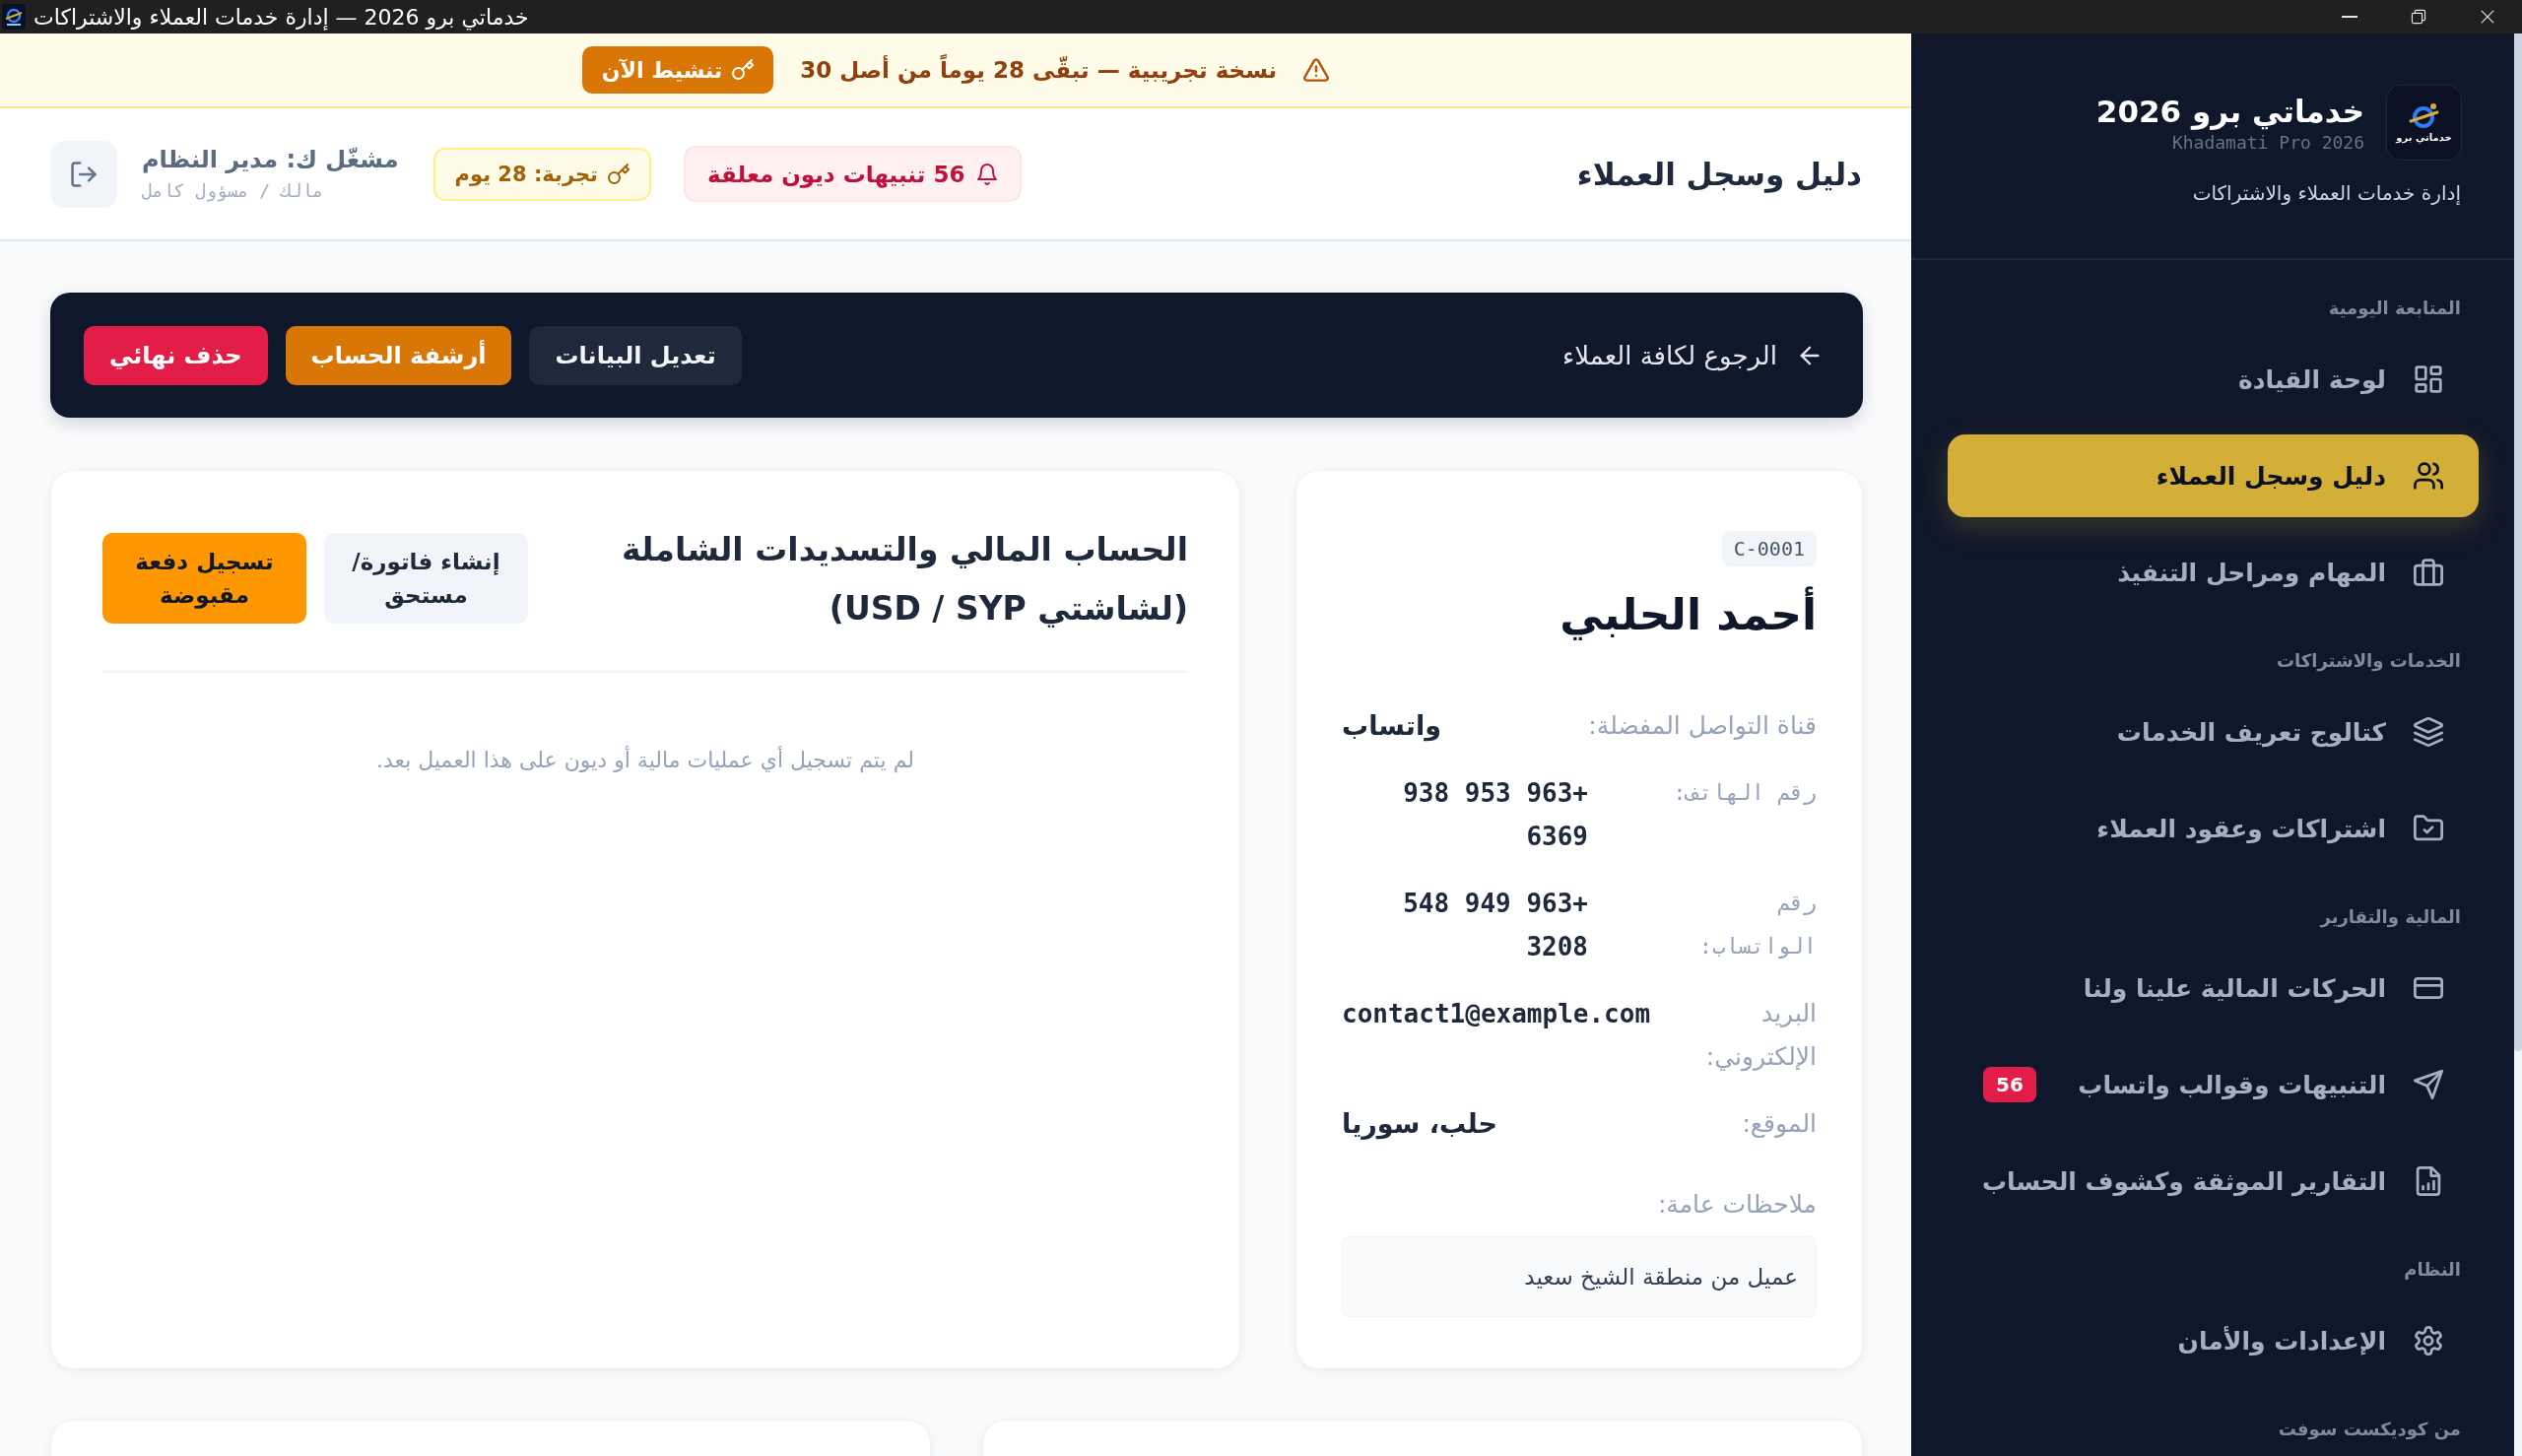 This screenshot has height=1456, width=2522. What do you see at coordinates (2487, 17) in the screenshot?
I see `close-icon` at bounding box center [2487, 17].